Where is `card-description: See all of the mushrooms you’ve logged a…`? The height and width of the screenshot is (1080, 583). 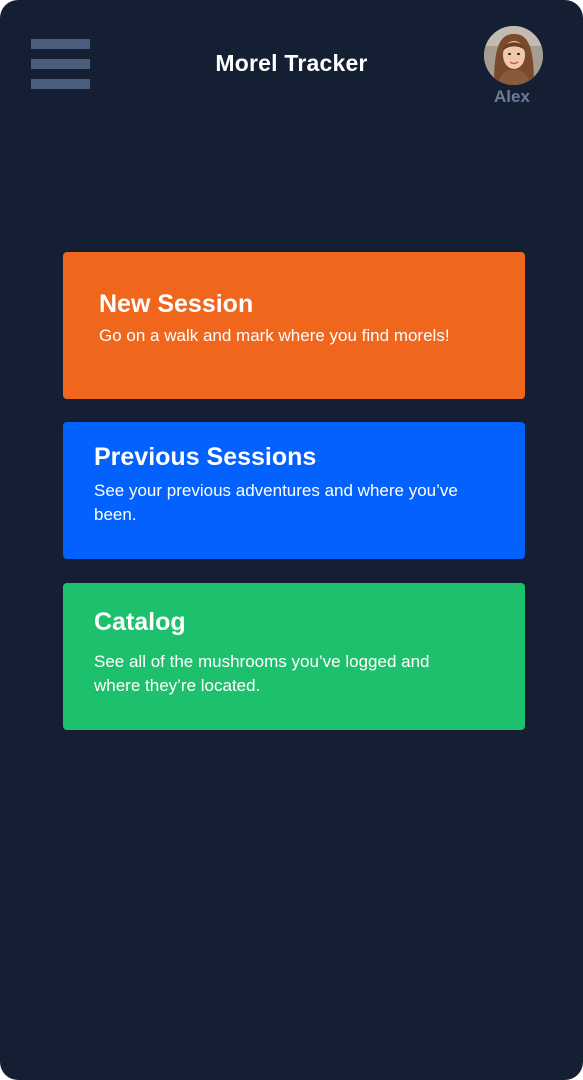 card-description: See all of the mushrooms you’ve logged a… is located at coordinates (262, 673).